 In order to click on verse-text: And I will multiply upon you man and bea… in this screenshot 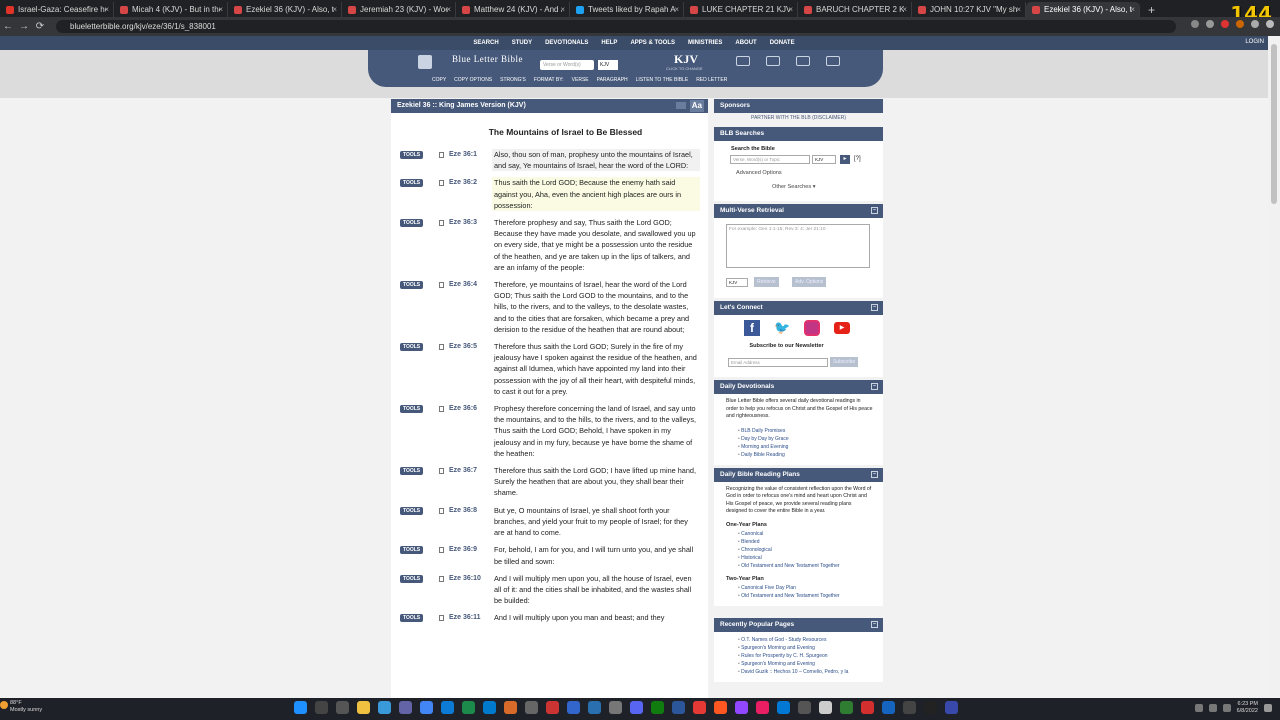, I will do `click(596, 617)`.